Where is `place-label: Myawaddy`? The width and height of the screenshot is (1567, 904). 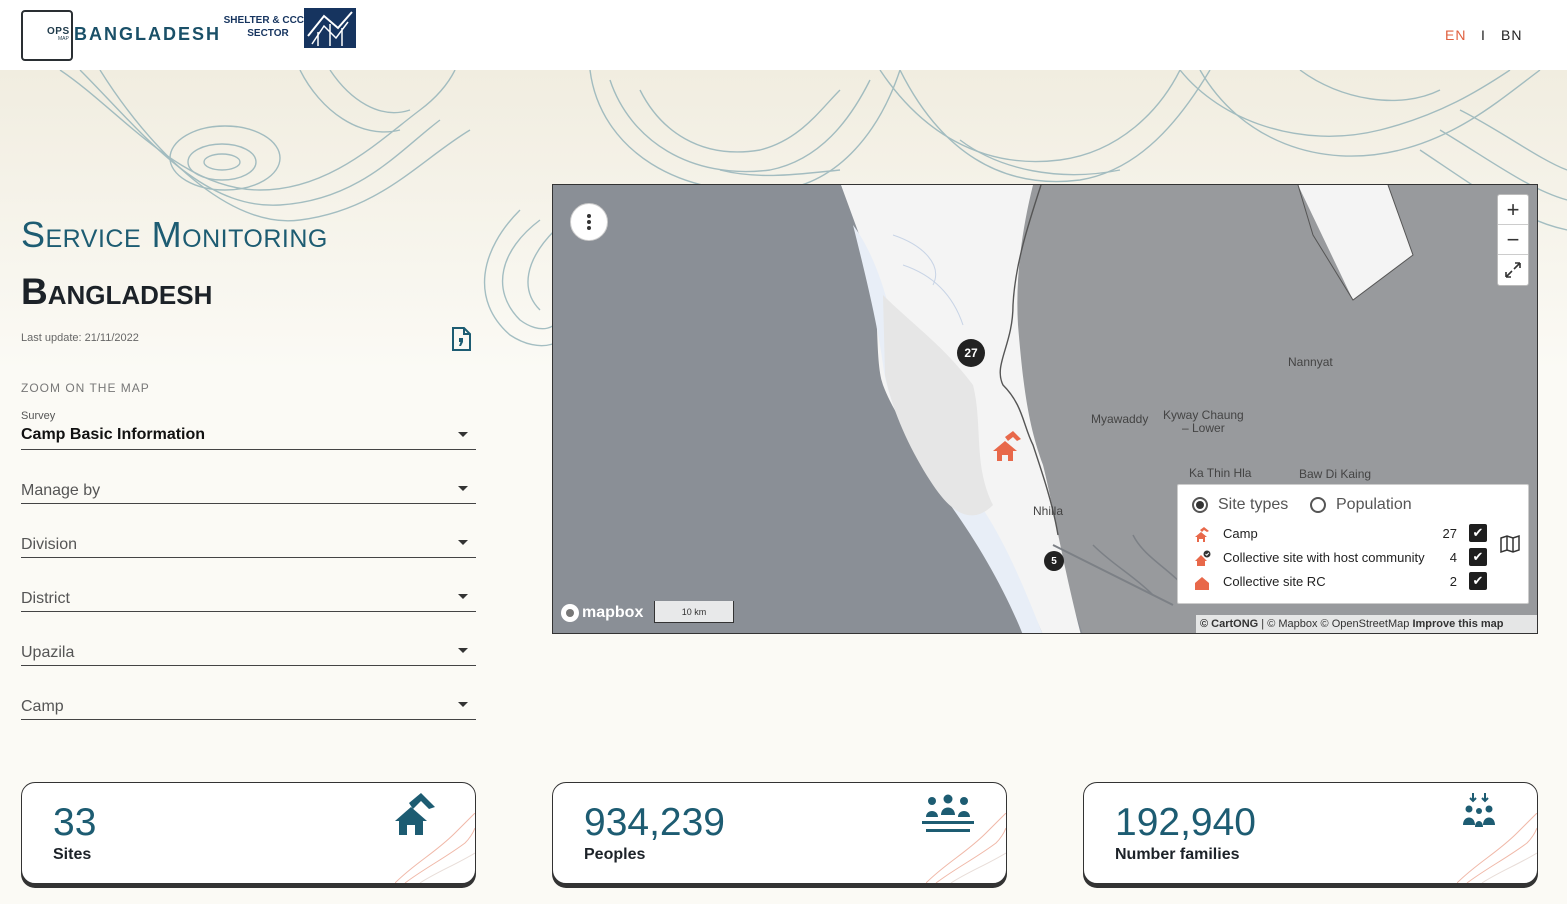
place-label: Myawaddy is located at coordinates (1120, 419).